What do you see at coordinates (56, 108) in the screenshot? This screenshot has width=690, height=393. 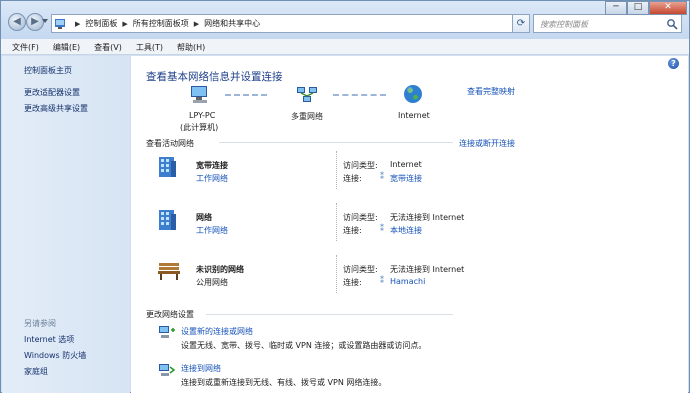 I see `sidebar-link-advanced-sharing: 更改高级共享设置` at bounding box center [56, 108].